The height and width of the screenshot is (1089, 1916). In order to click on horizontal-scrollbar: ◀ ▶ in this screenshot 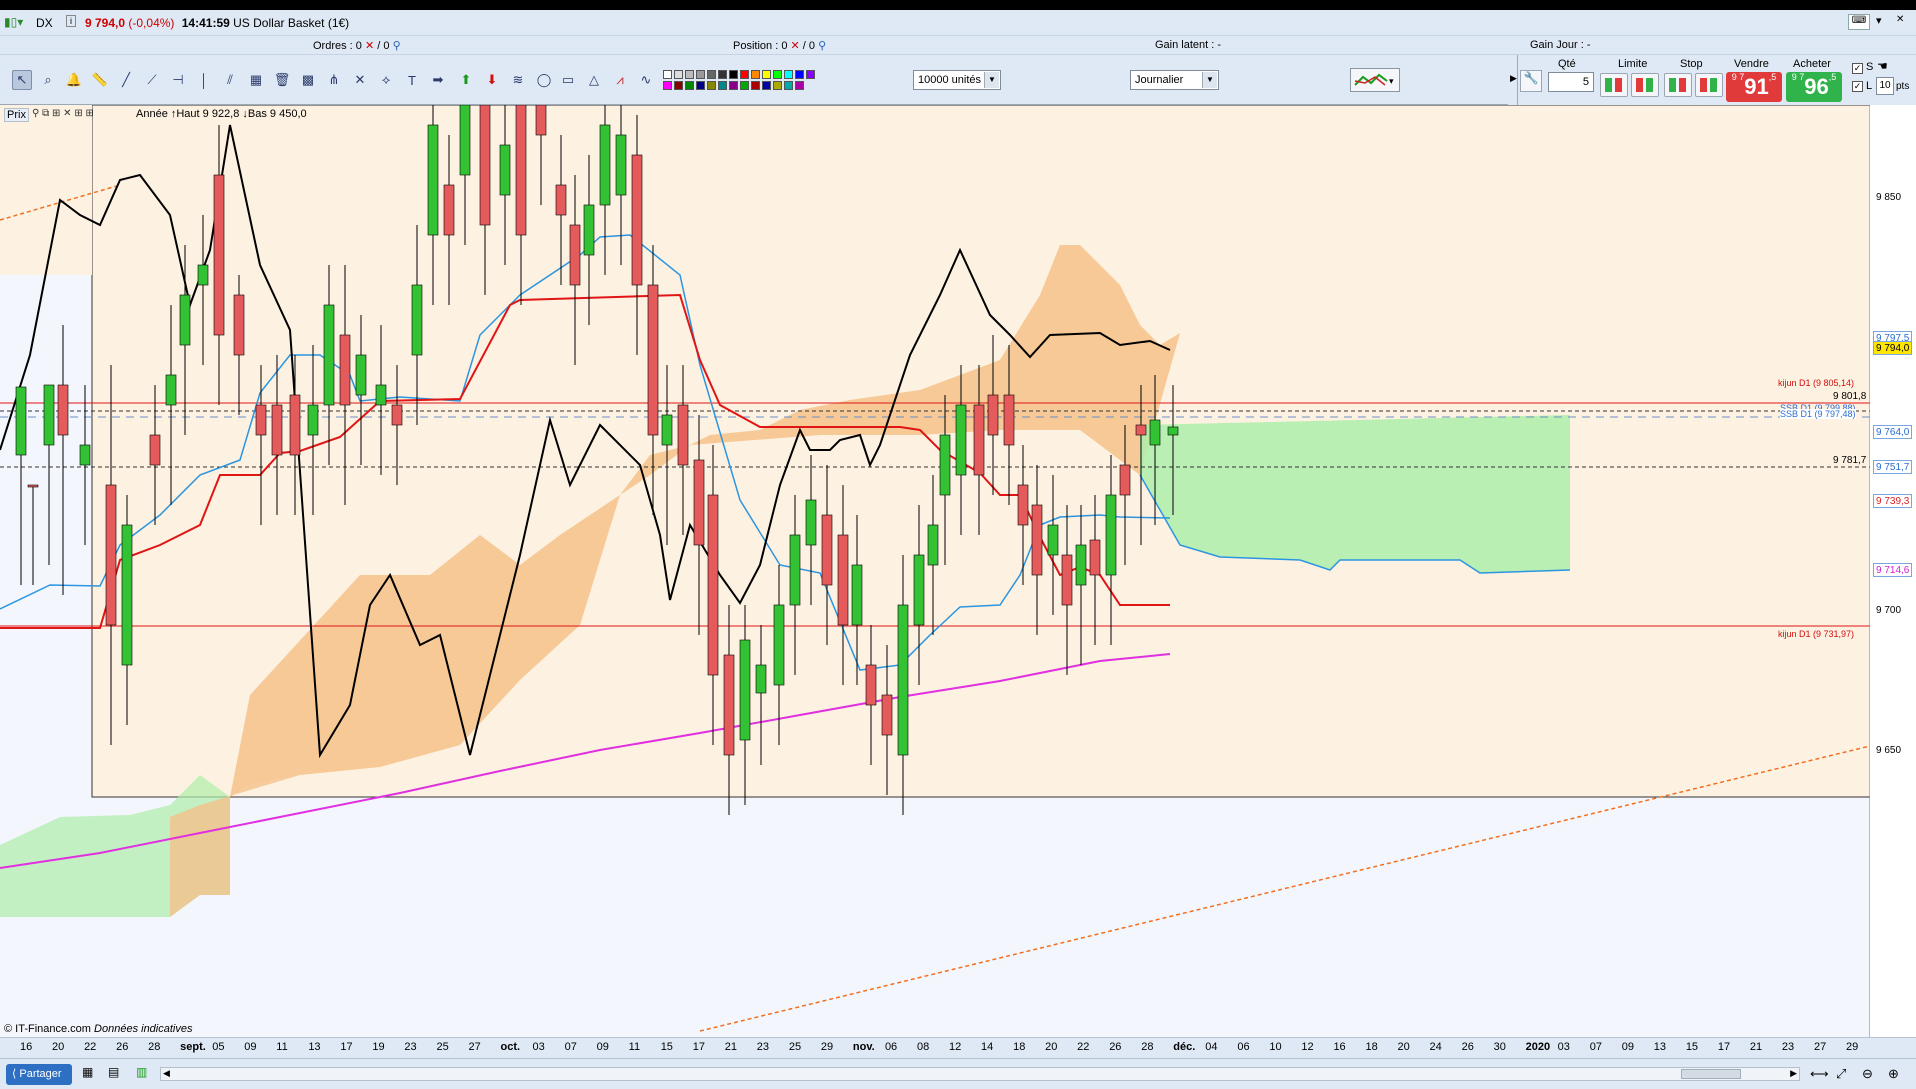, I will do `click(980, 1074)`.